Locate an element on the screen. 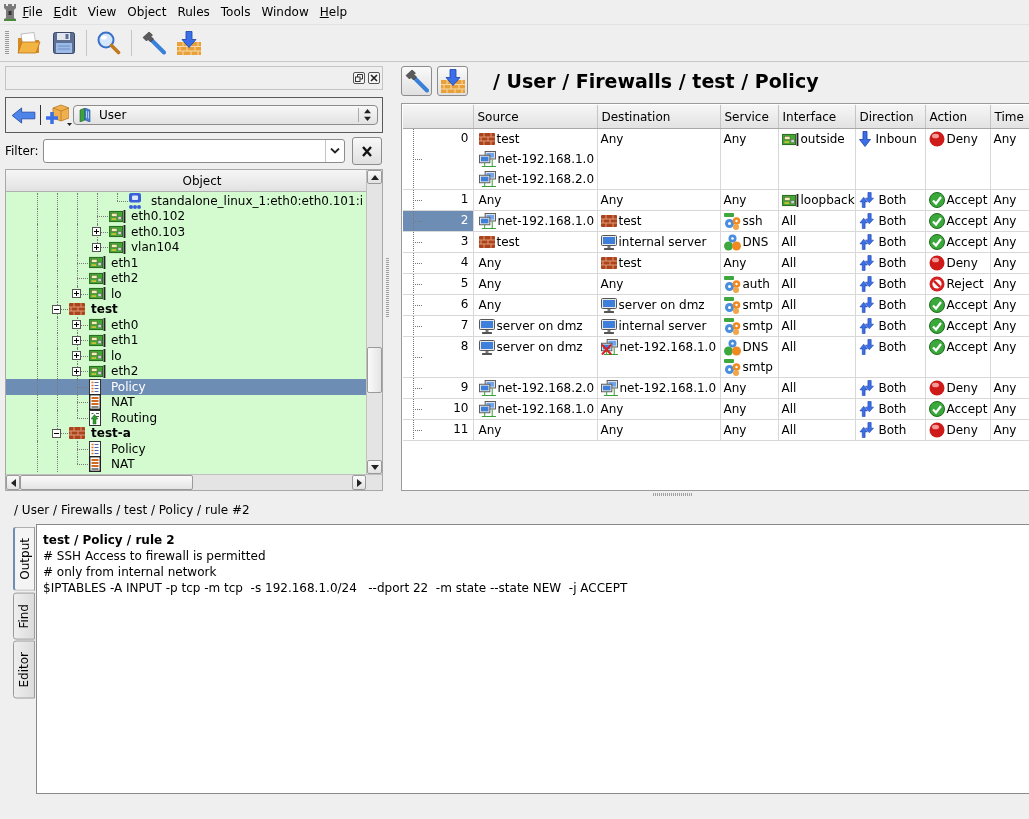 The image size is (1029, 819). scroll-left-button is located at coordinates (13, 482).